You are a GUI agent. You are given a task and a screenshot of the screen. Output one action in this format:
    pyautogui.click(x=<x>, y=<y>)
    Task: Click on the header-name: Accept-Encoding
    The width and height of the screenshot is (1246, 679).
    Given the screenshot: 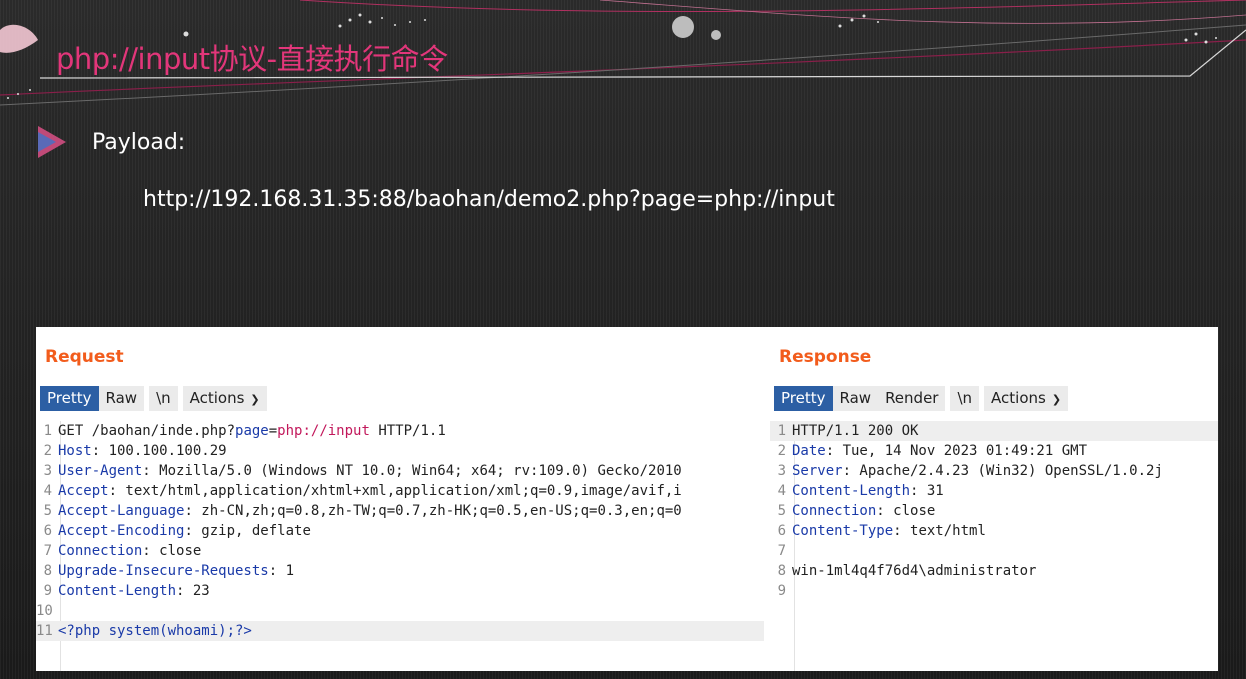 What is the action you would take?
    pyautogui.click(x=121, y=531)
    